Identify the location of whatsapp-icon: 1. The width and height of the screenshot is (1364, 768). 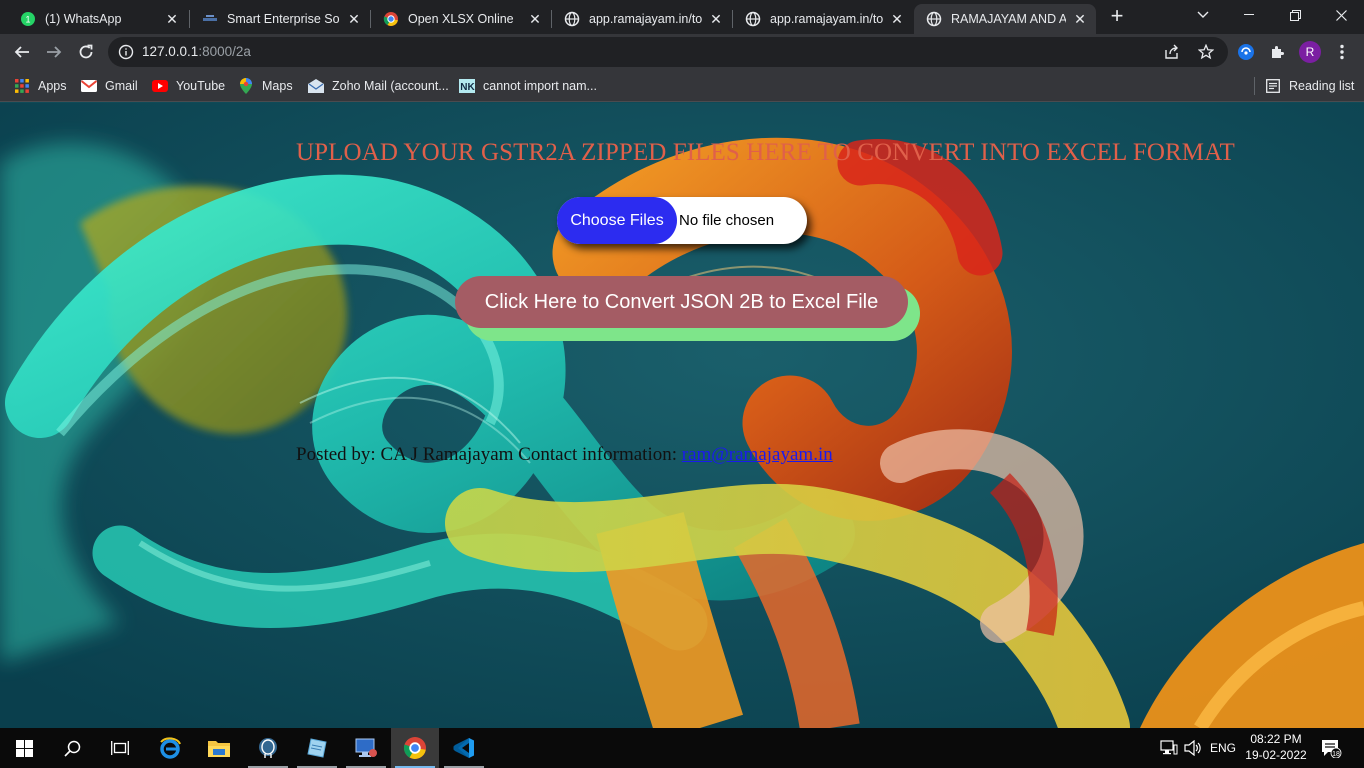
(28, 19).